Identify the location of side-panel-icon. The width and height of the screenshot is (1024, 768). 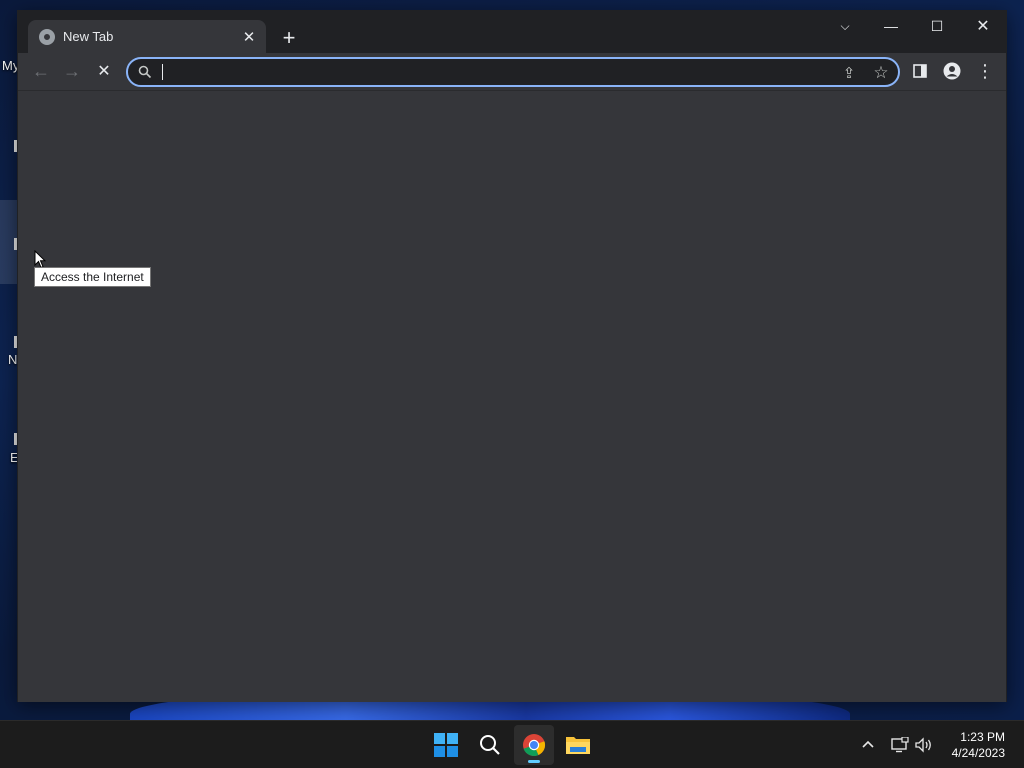
(920, 71).